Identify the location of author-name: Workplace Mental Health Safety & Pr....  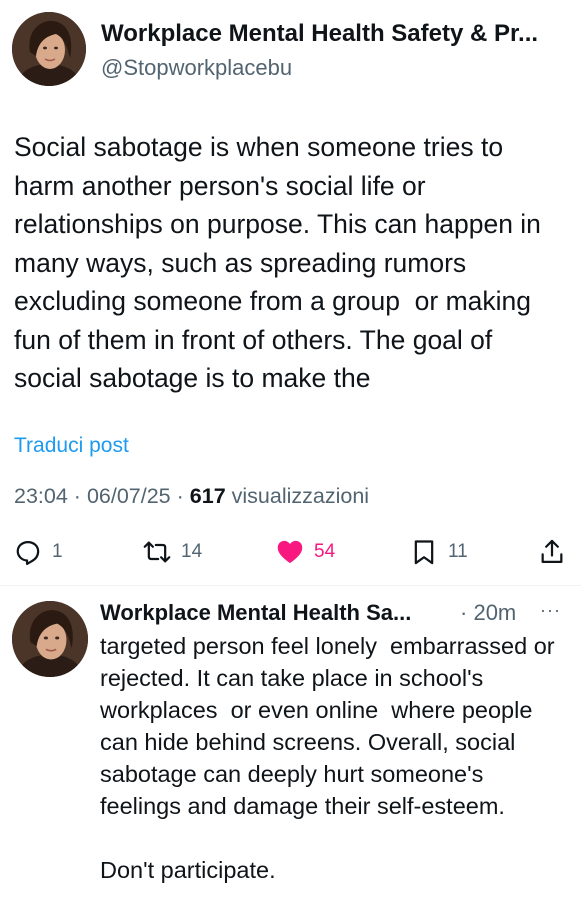
(331, 34).